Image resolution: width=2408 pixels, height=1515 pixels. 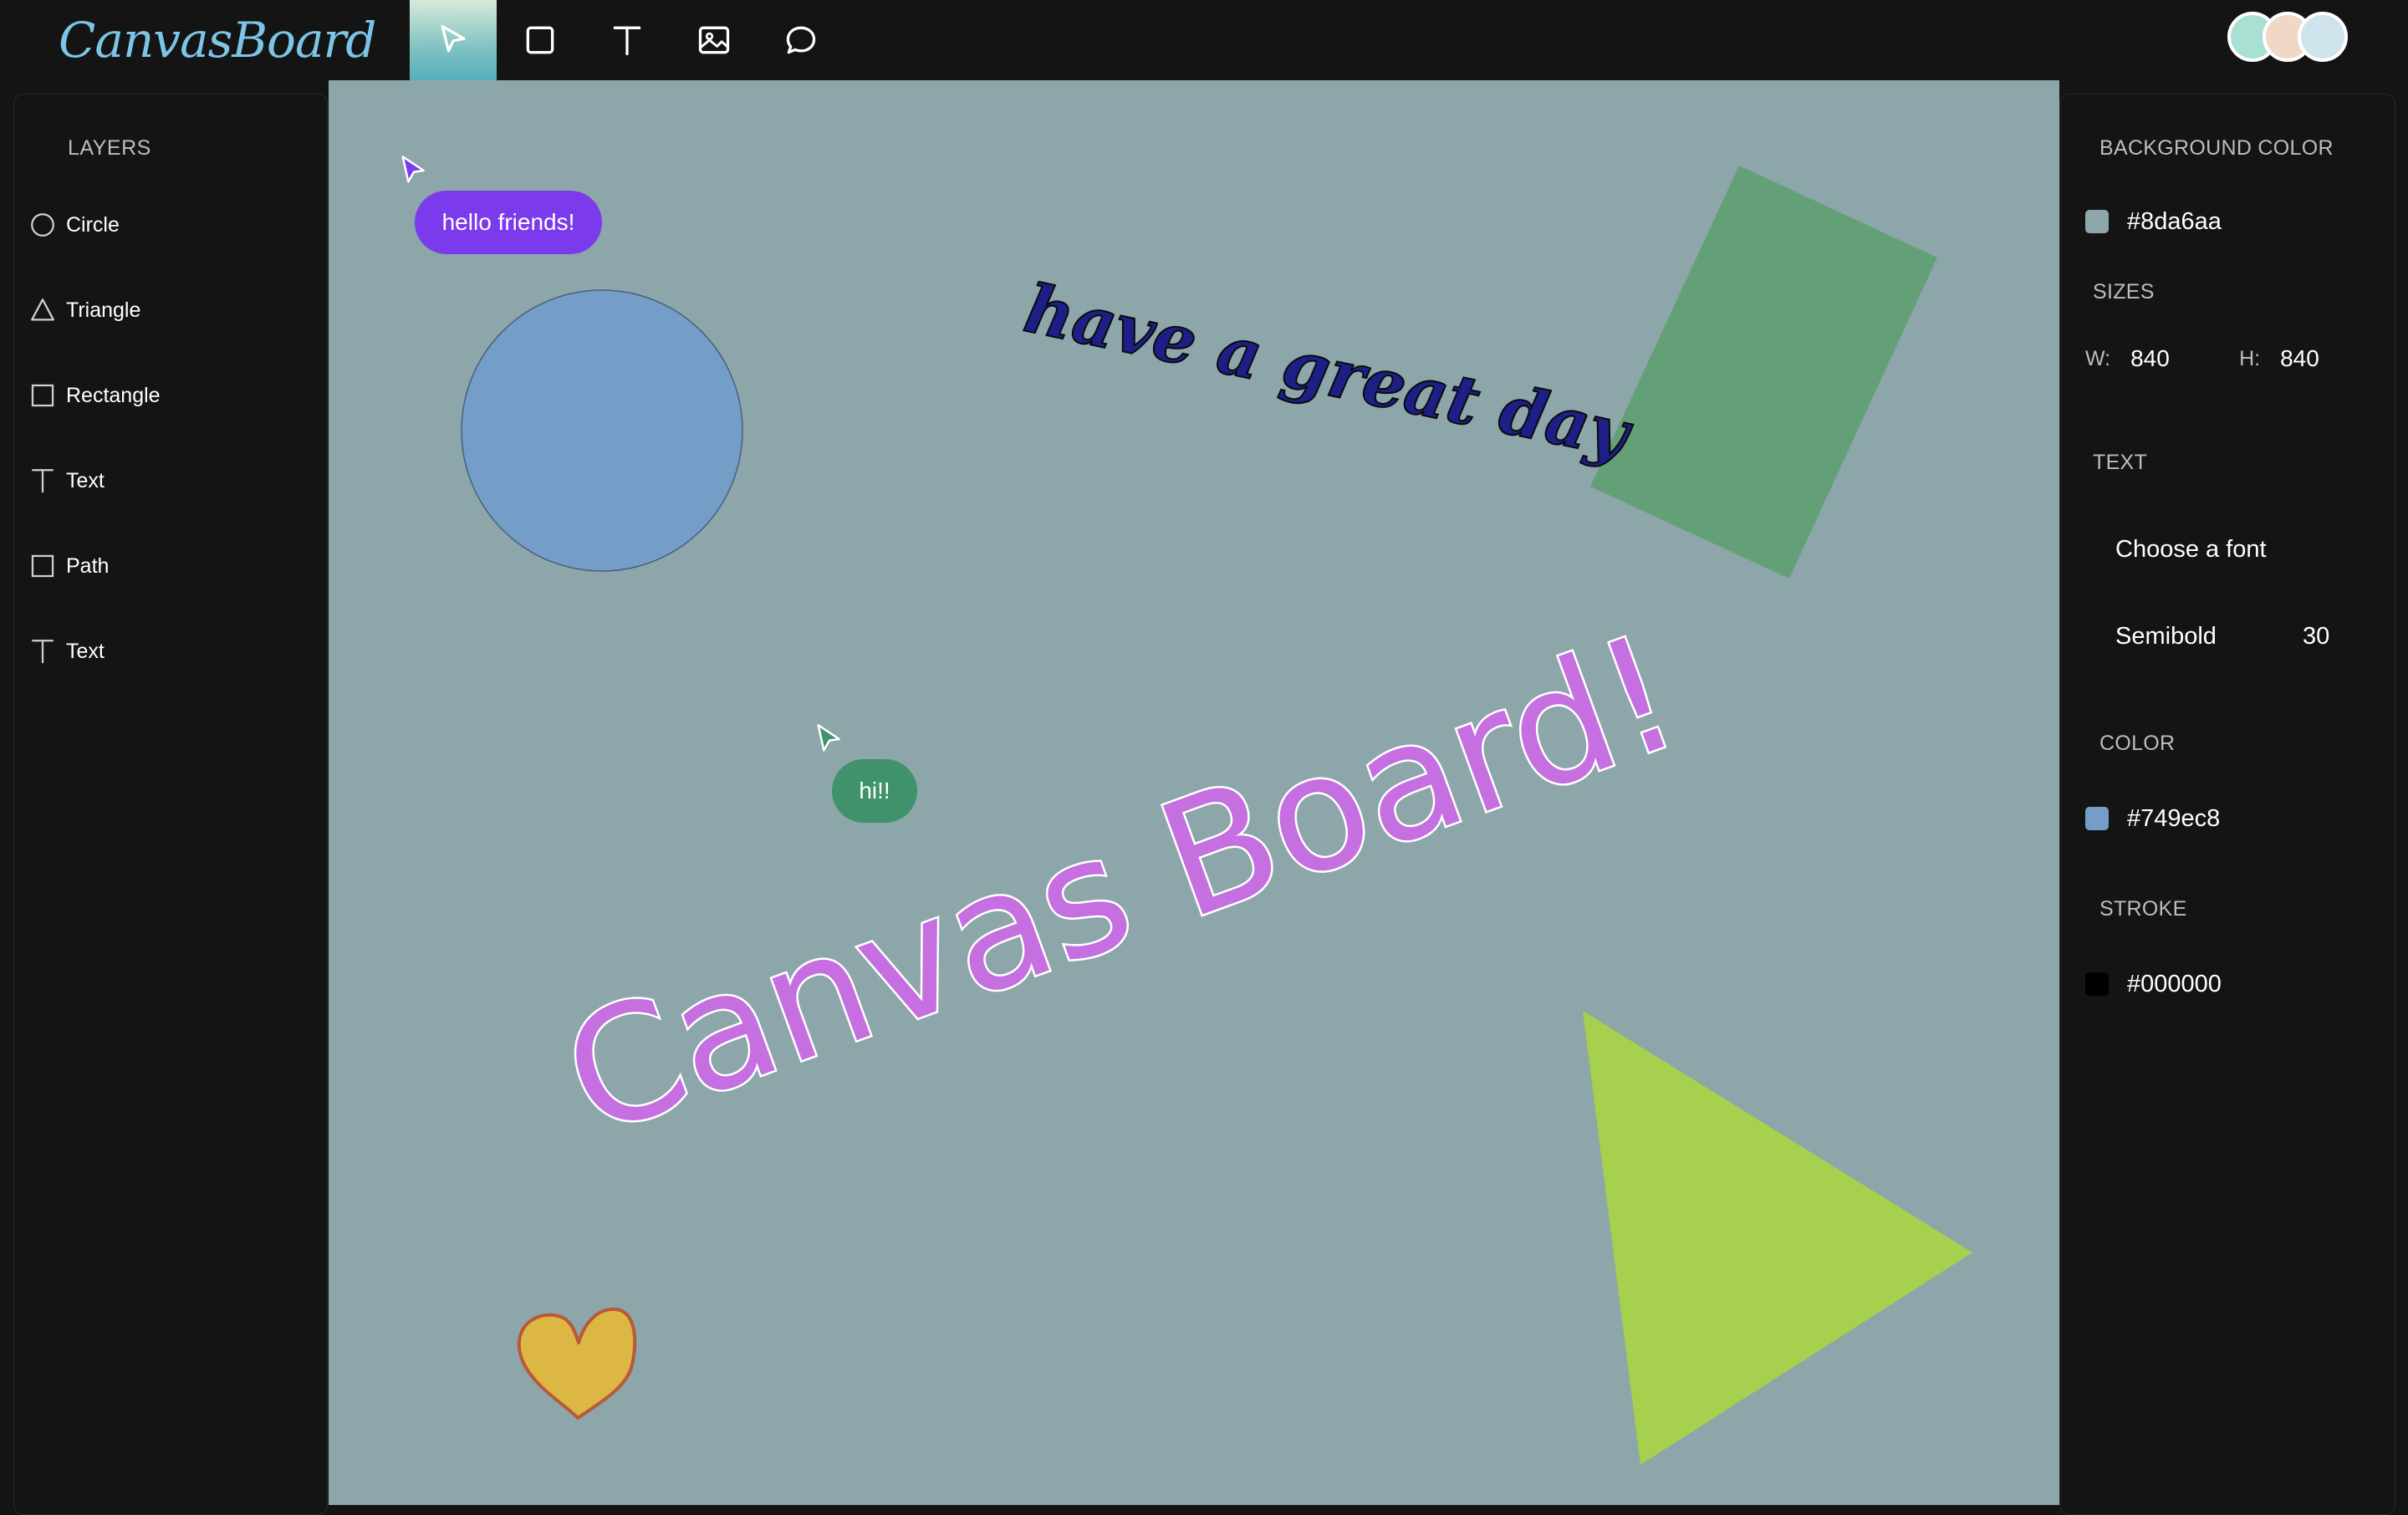 What do you see at coordinates (2316, 636) in the screenshot?
I see `font-size-input: 30` at bounding box center [2316, 636].